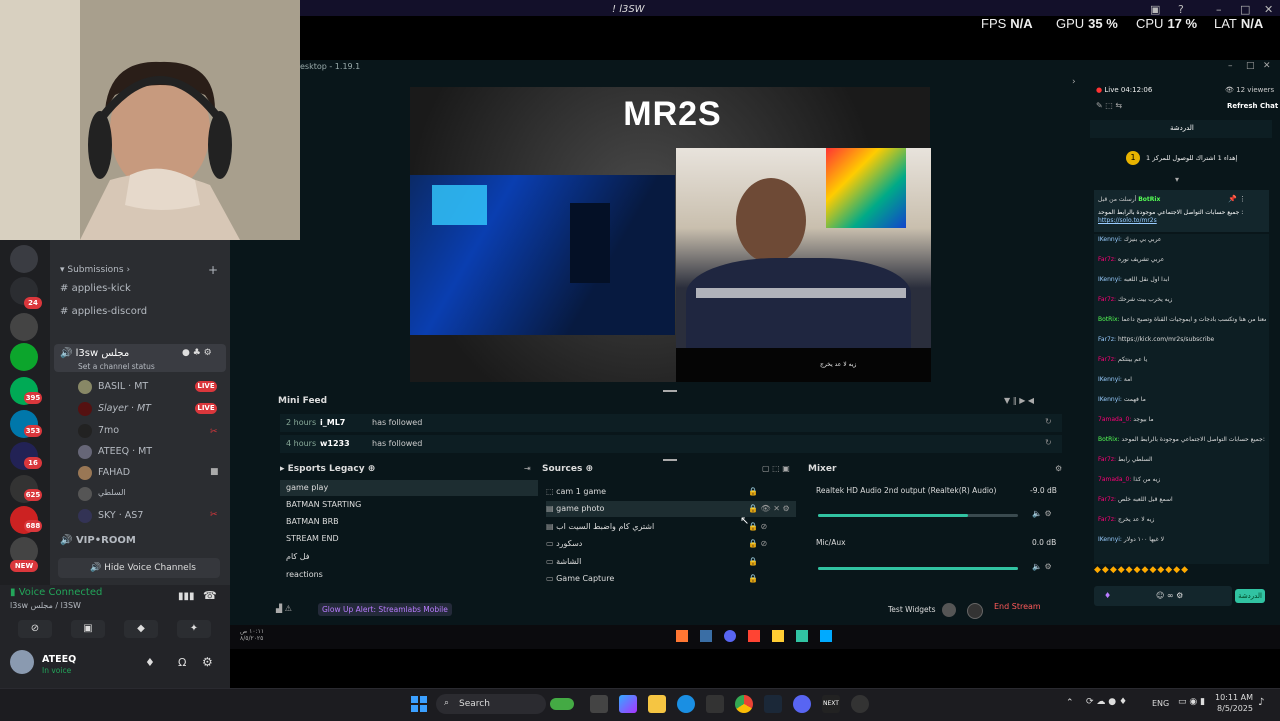  Describe the element at coordinates (1019, 400) in the screenshot. I see `feed-controls: ▼ ‖ ▶ ◀` at that location.